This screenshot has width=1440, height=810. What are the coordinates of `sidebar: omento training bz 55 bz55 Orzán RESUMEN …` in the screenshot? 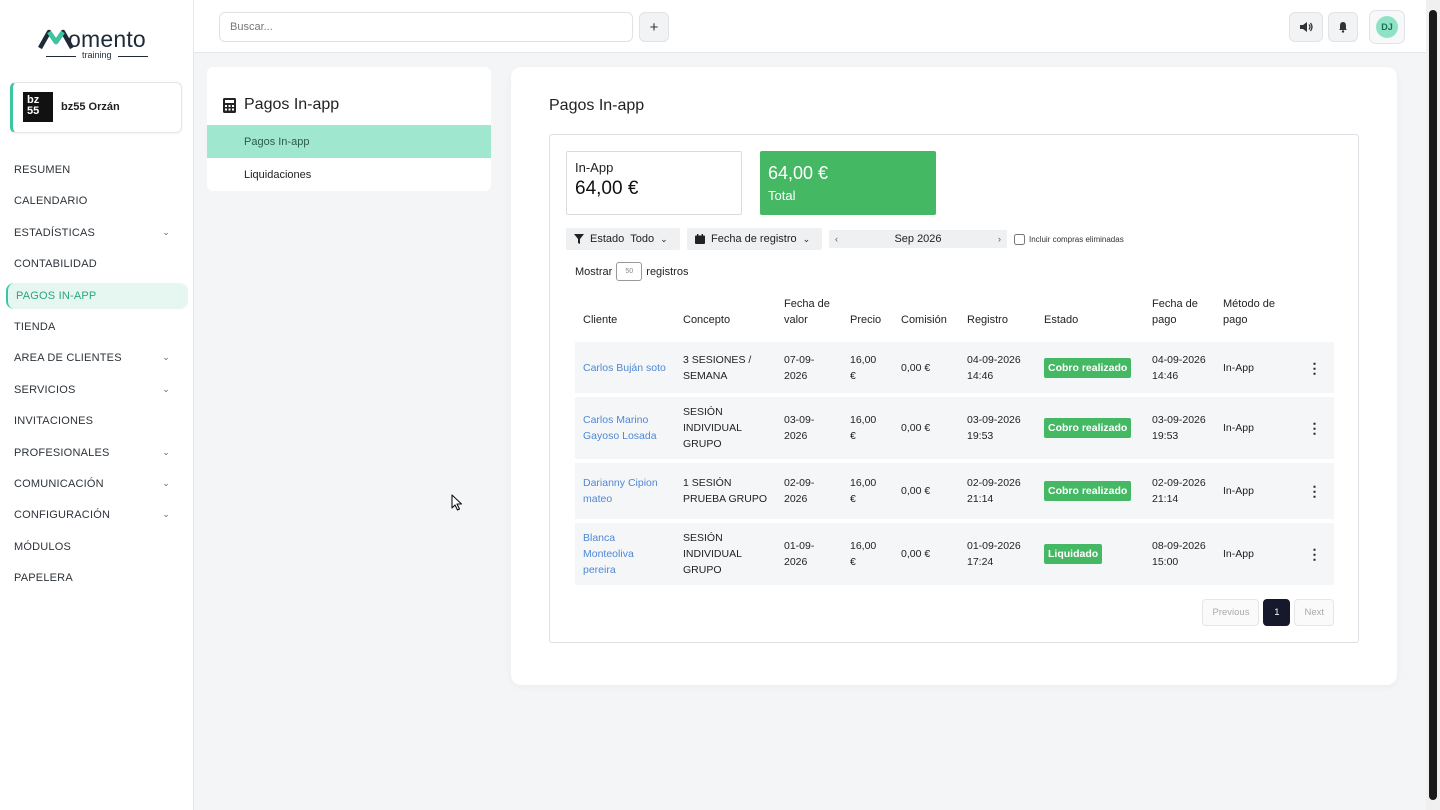 It's located at (97, 405).